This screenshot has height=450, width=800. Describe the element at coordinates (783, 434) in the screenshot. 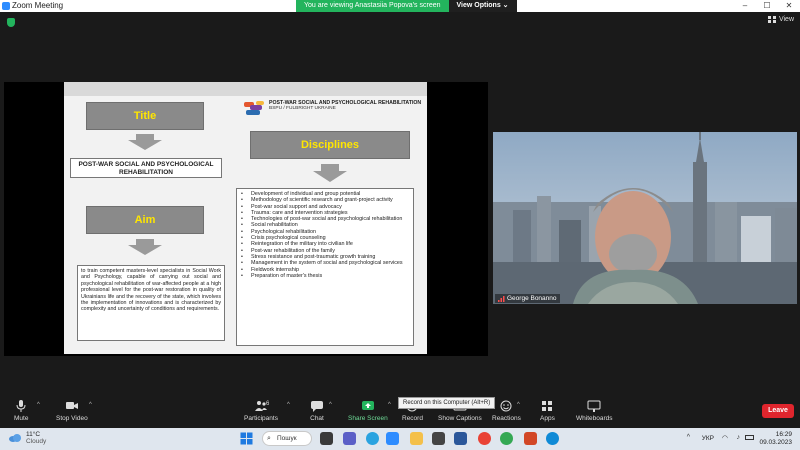

I see `clock-time: 16:29` at that location.